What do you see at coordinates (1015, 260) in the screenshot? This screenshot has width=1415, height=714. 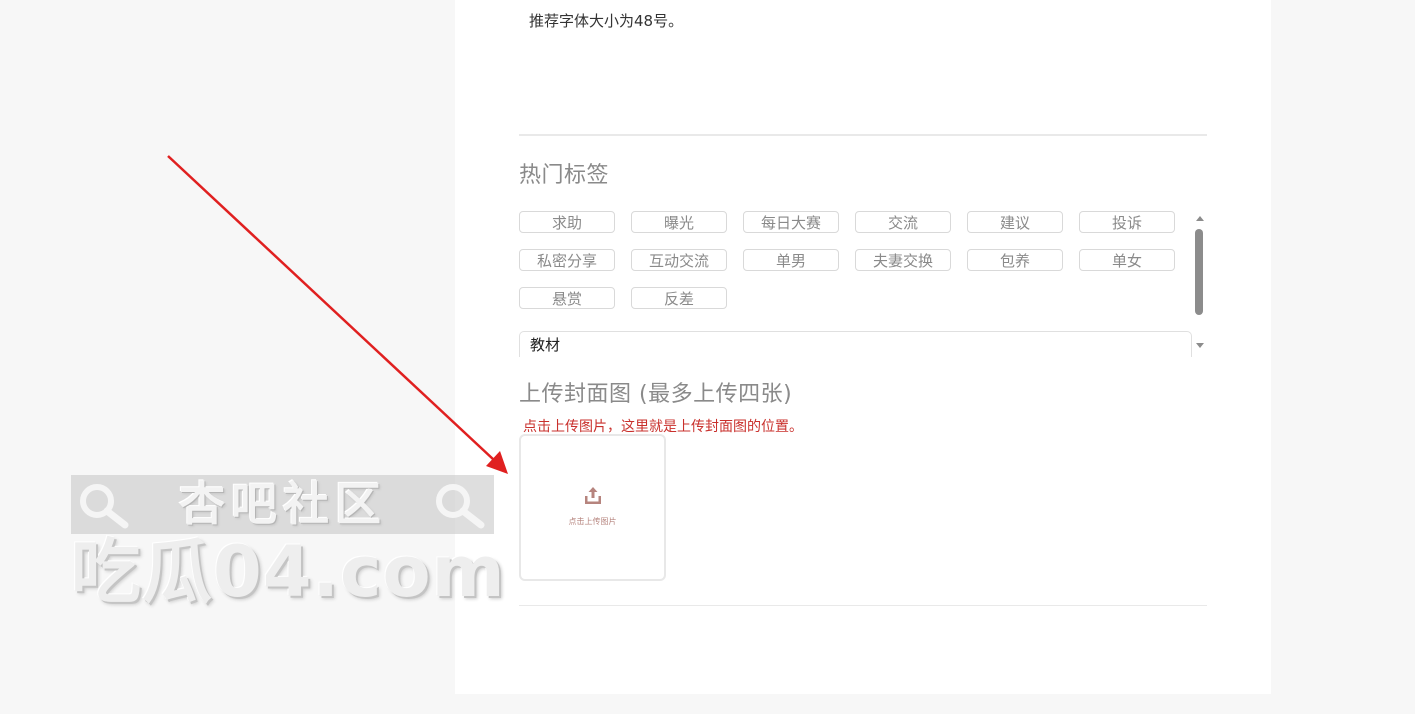 I see `tag-sponsorship: 包养` at bounding box center [1015, 260].